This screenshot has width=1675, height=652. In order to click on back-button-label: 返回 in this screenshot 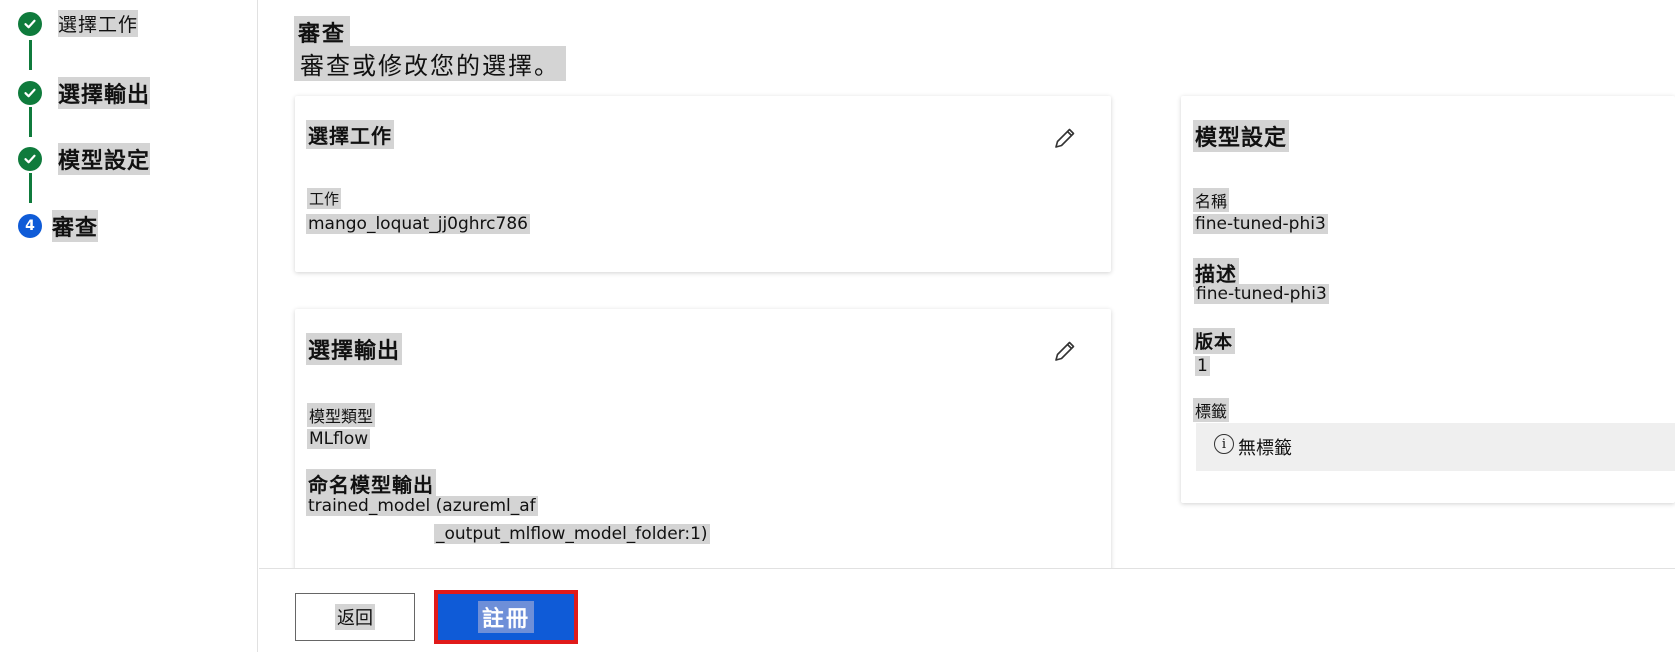, I will do `click(355, 617)`.